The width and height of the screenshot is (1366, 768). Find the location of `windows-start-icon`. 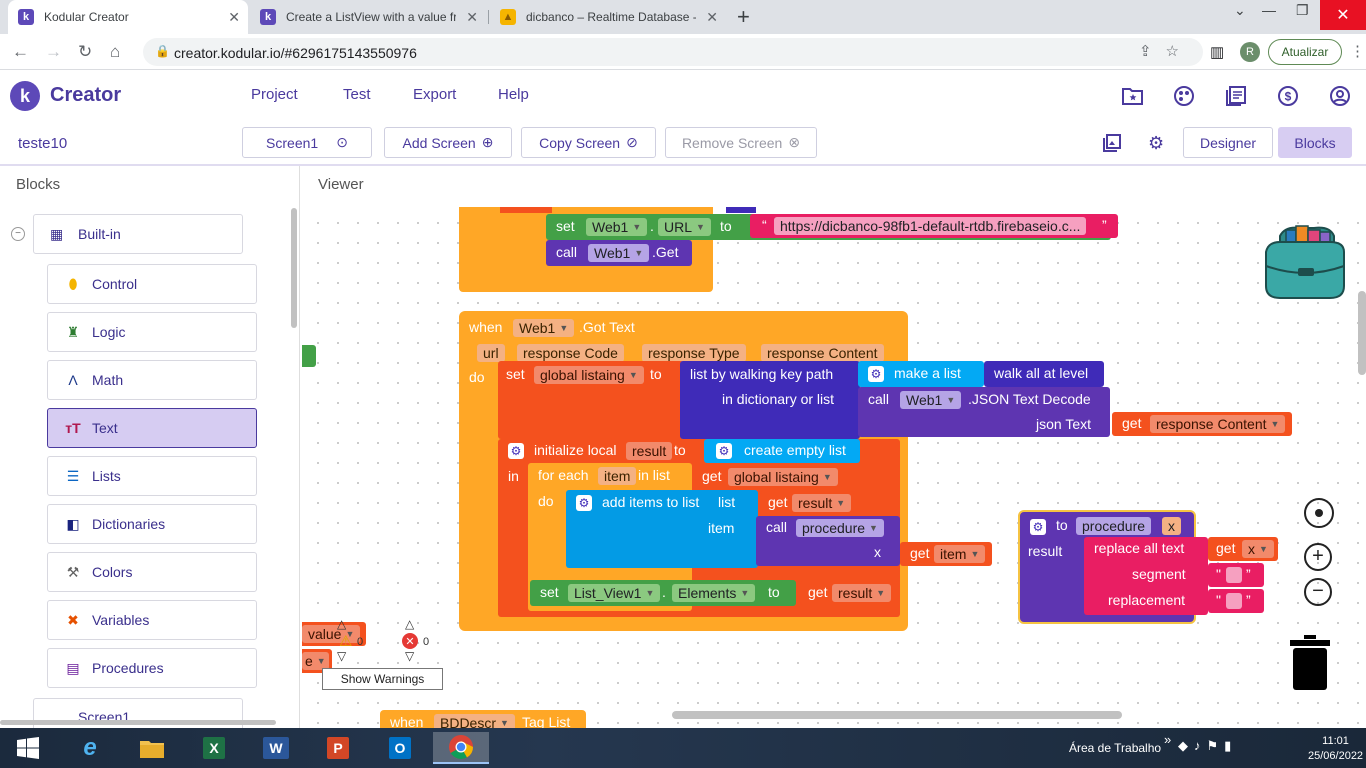

windows-start-icon is located at coordinates (28, 748).